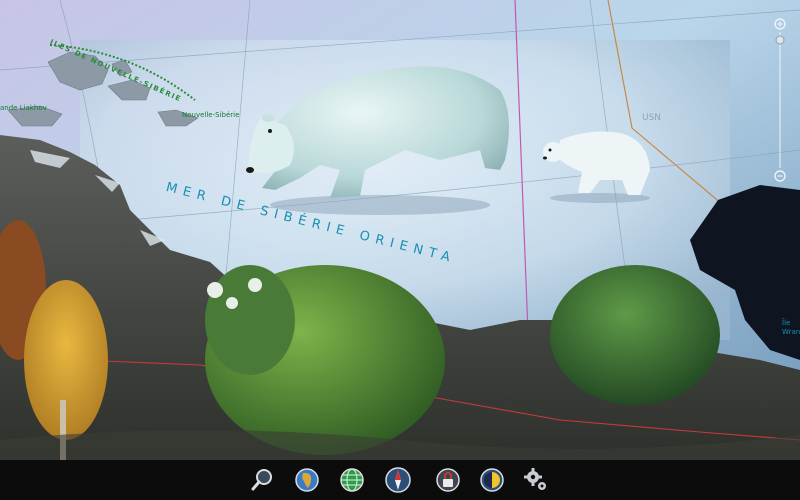  What do you see at coordinates (635, 335) in the screenshot?
I see `green-tree-right` at bounding box center [635, 335].